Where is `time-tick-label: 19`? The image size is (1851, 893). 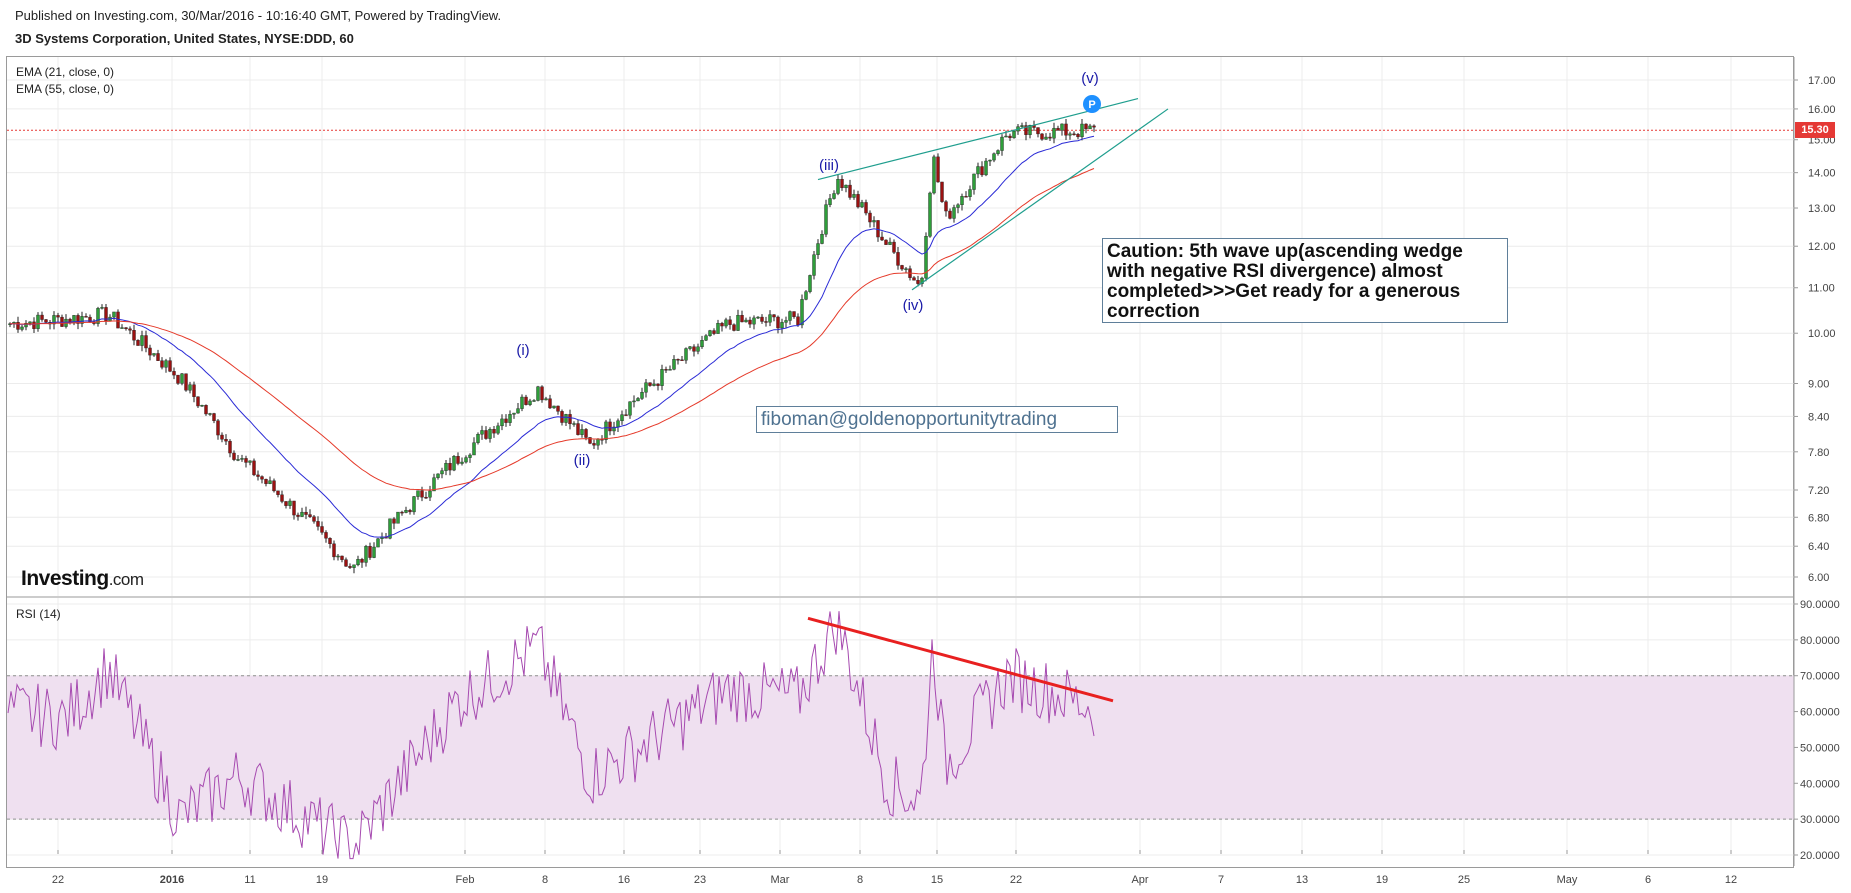 time-tick-label: 19 is located at coordinates (322, 880).